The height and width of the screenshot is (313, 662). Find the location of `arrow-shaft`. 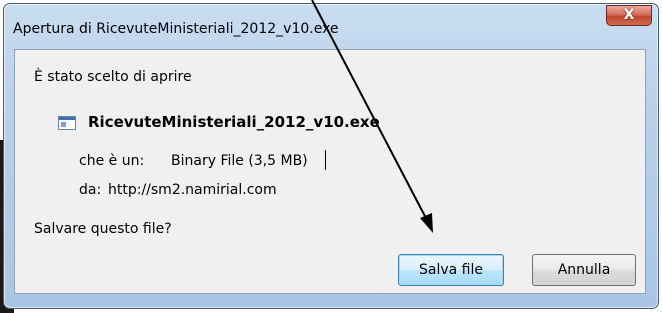

arrow-shaft is located at coordinates (370, 111).